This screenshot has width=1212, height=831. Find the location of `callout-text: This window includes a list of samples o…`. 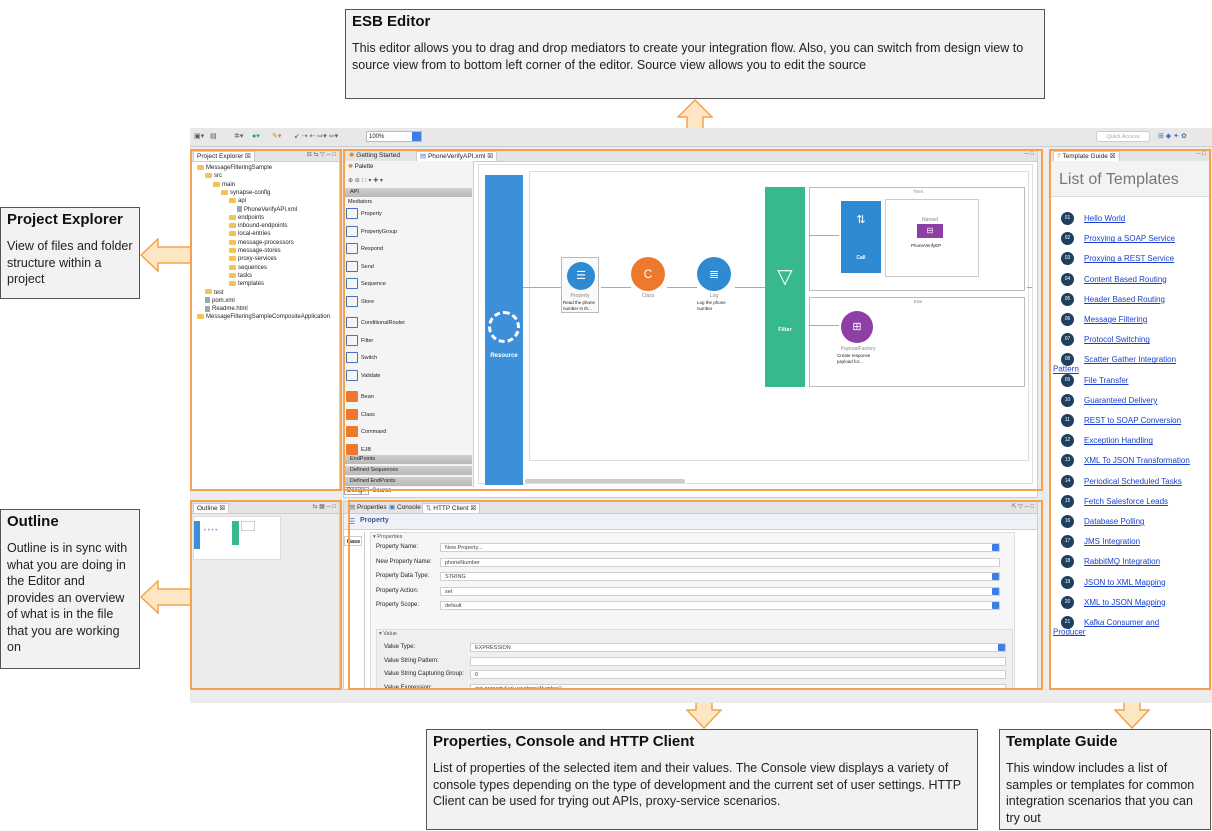

callout-text: This window includes a list of samples o… is located at coordinates (1100, 793).